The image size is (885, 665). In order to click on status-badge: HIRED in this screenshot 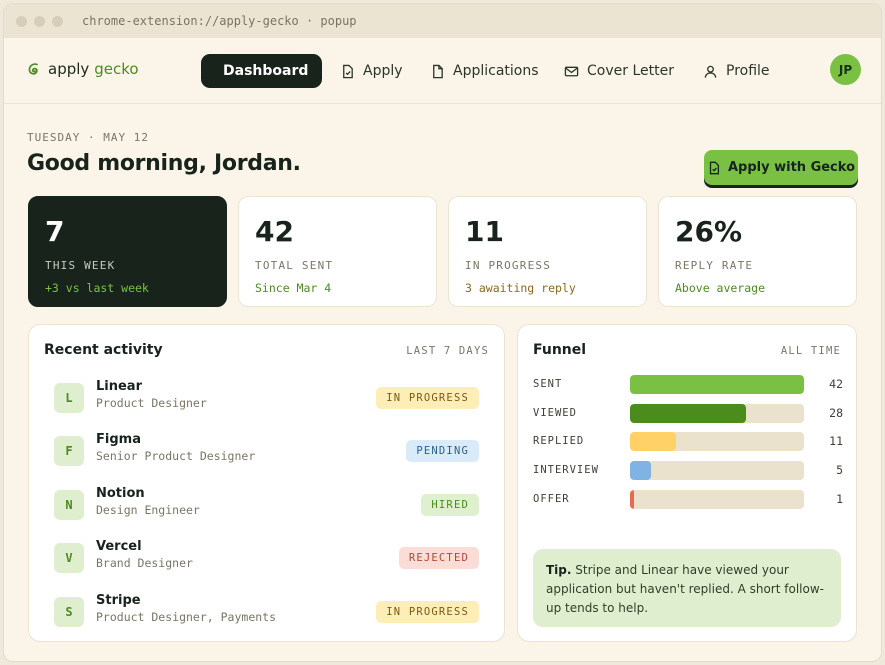, I will do `click(450, 505)`.